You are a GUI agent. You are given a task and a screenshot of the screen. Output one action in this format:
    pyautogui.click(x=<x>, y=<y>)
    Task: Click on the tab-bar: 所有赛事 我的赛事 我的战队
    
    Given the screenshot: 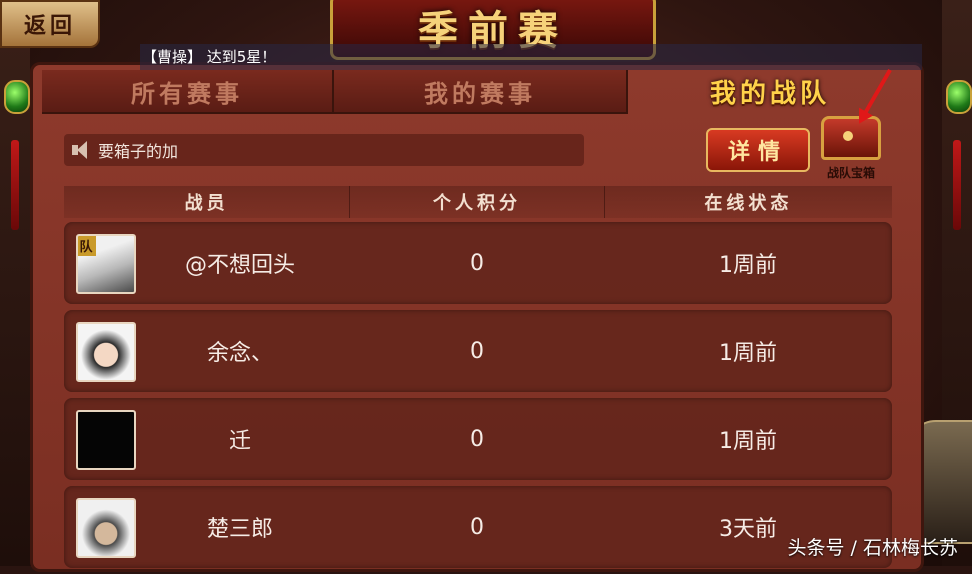 What is the action you would take?
    pyautogui.click(x=475, y=92)
    